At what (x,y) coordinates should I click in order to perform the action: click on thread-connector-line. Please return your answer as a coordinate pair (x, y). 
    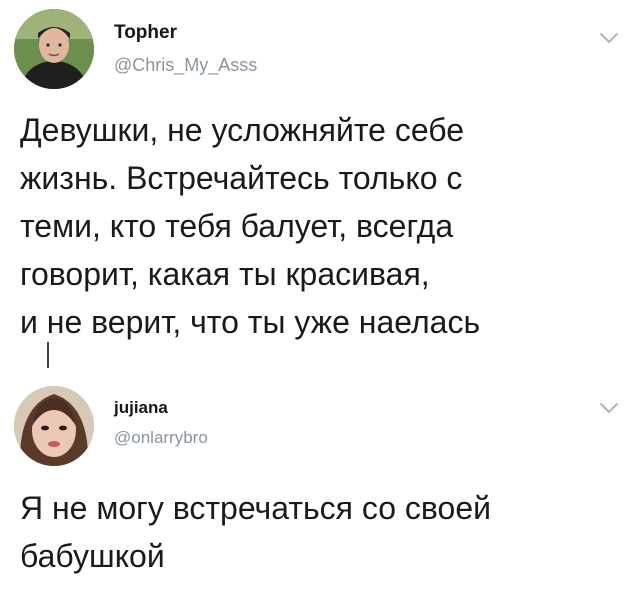
    Looking at the image, I should click on (48, 355).